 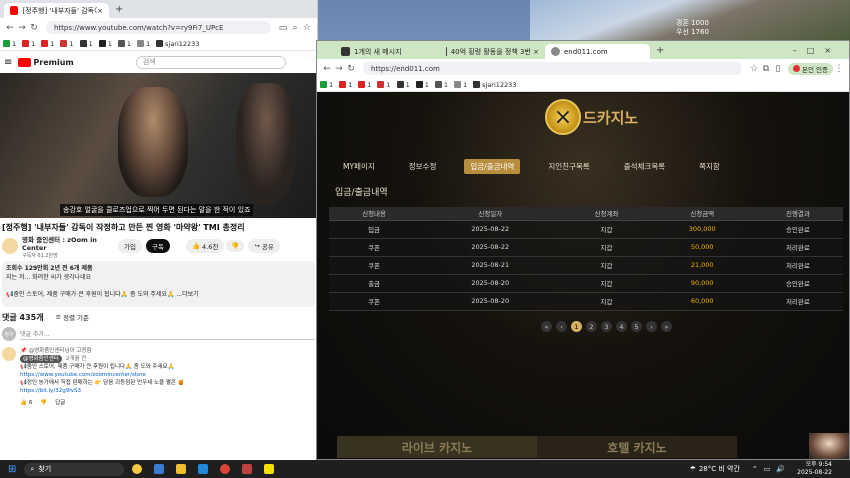 I want to click on page-button: 3, so click(x=606, y=326).